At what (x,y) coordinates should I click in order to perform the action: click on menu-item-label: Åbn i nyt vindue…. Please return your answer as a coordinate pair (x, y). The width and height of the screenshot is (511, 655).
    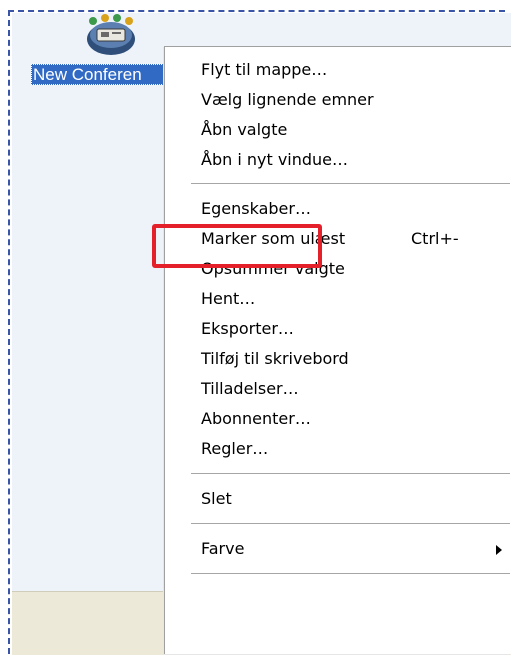
    Looking at the image, I should click on (275, 159).